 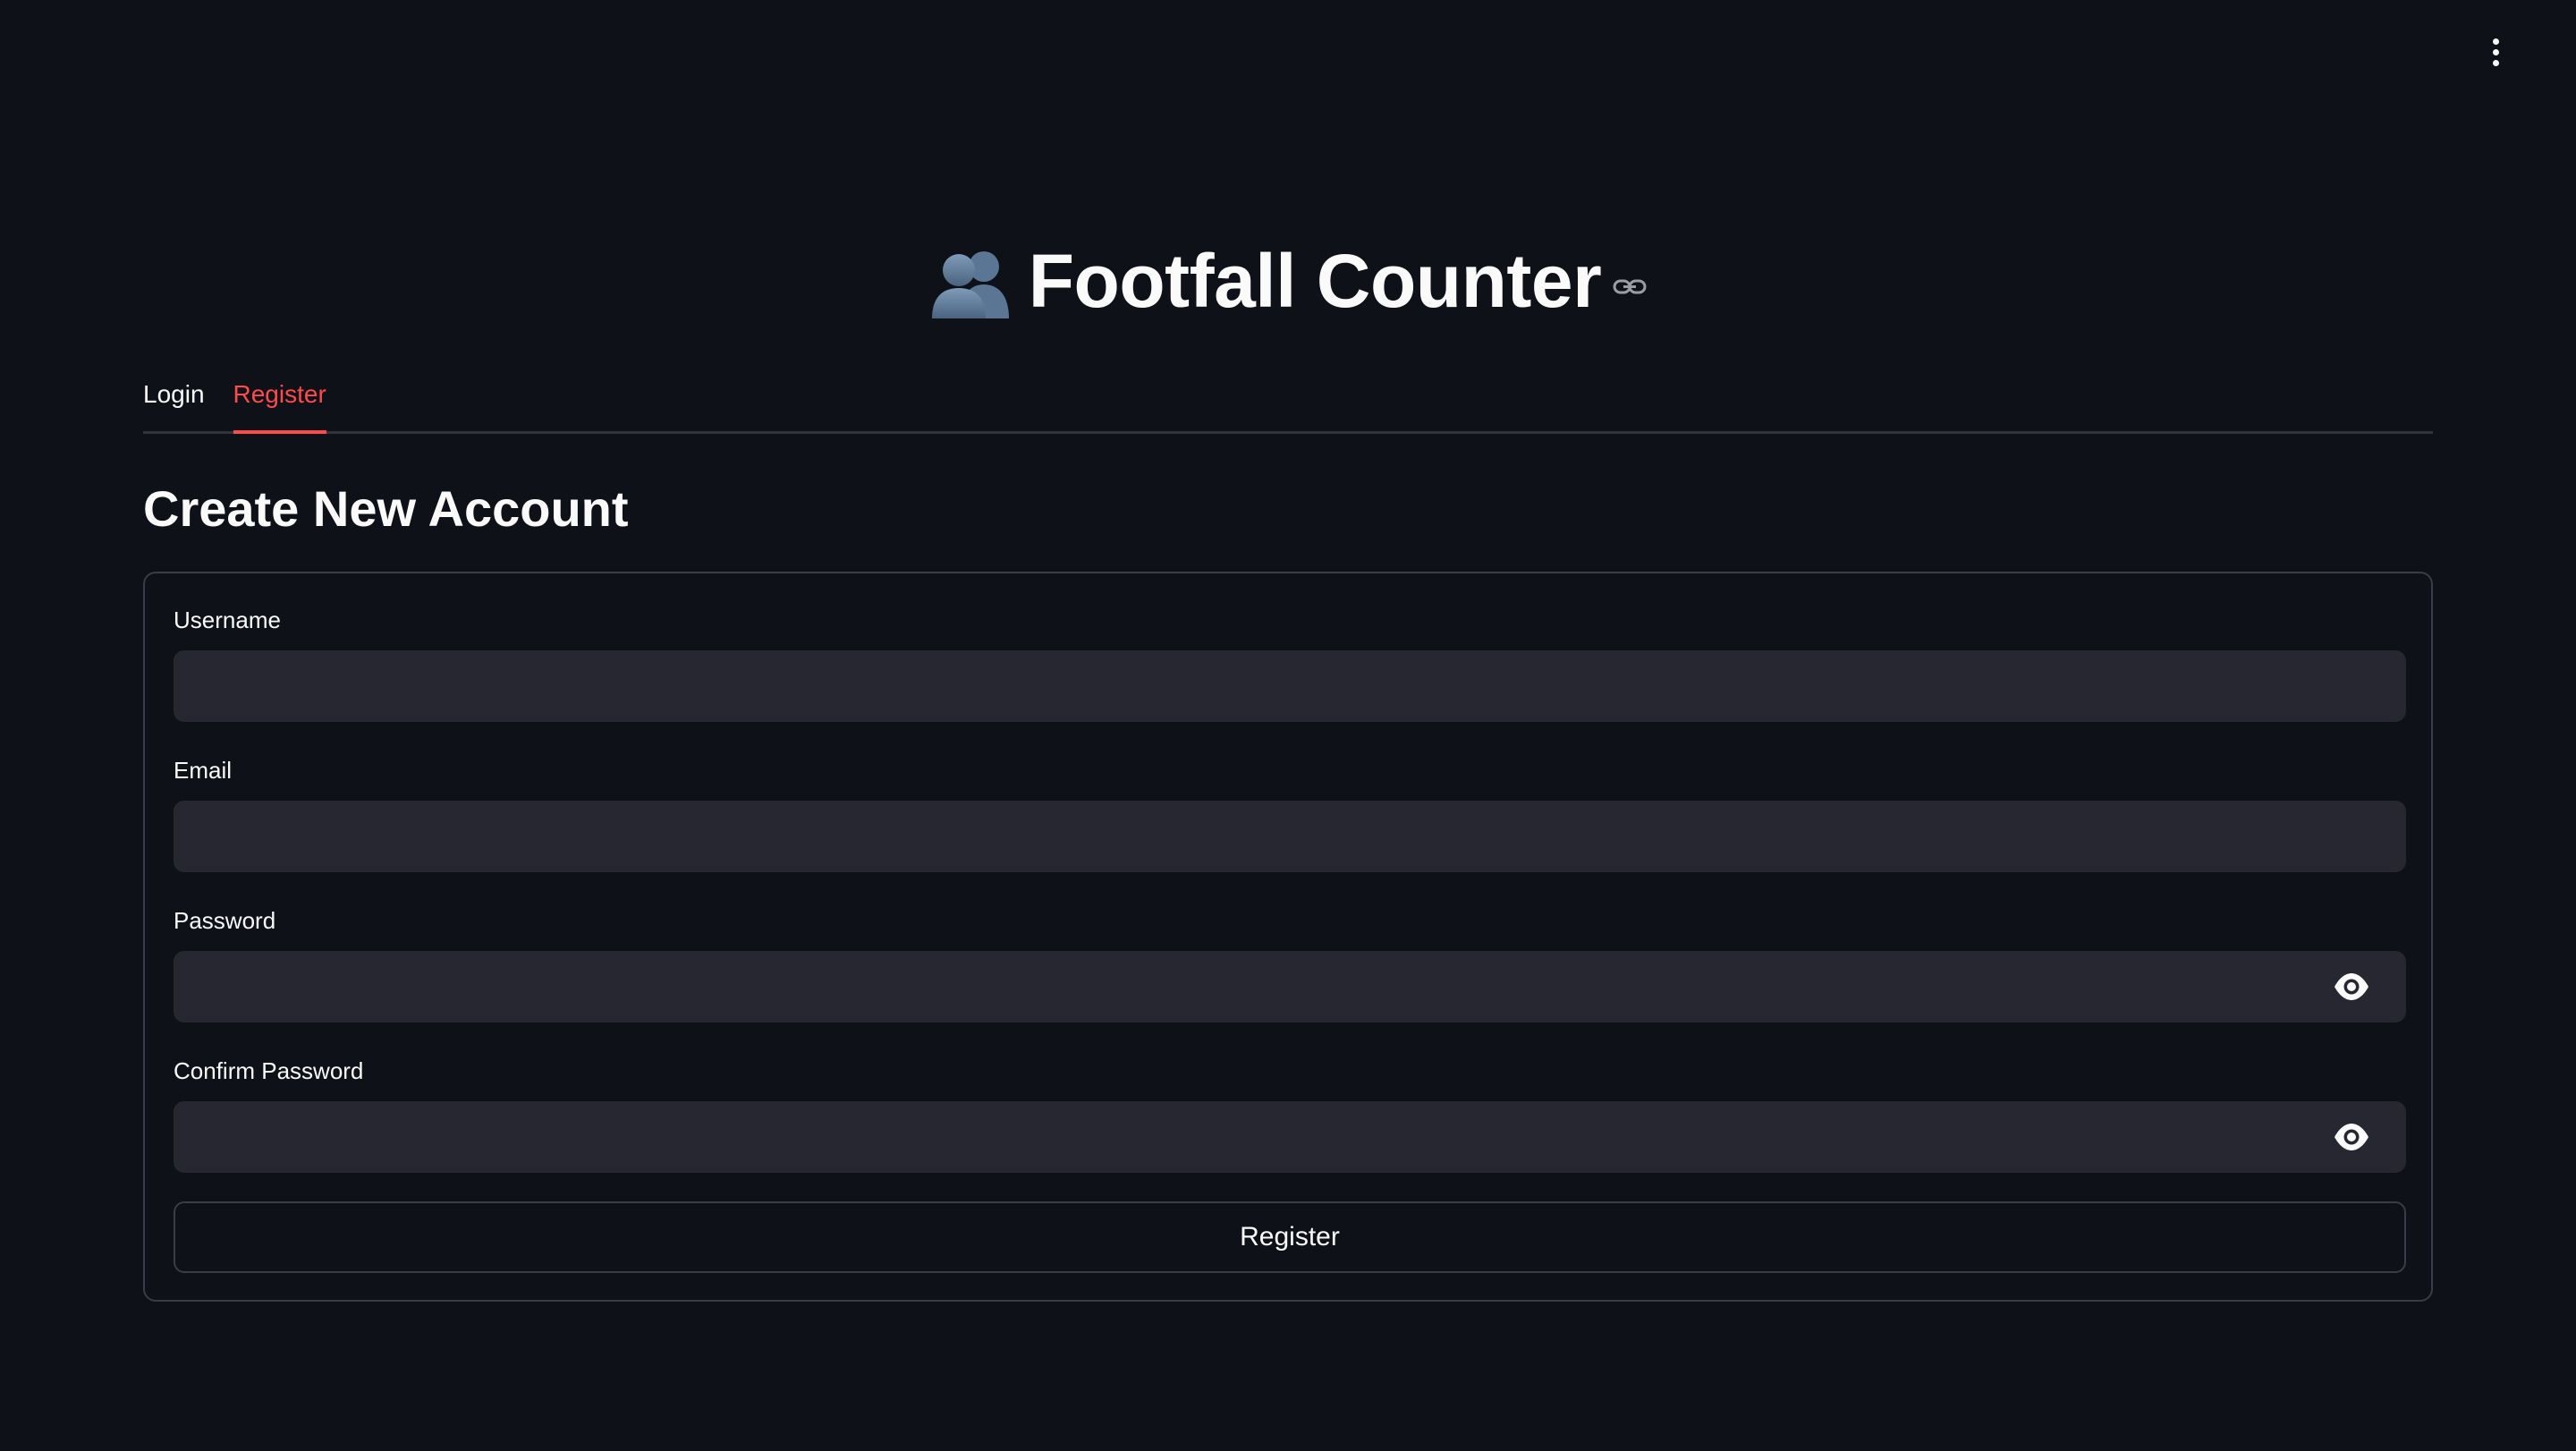 I want to click on username-field-group: Username, so click(x=1290, y=663).